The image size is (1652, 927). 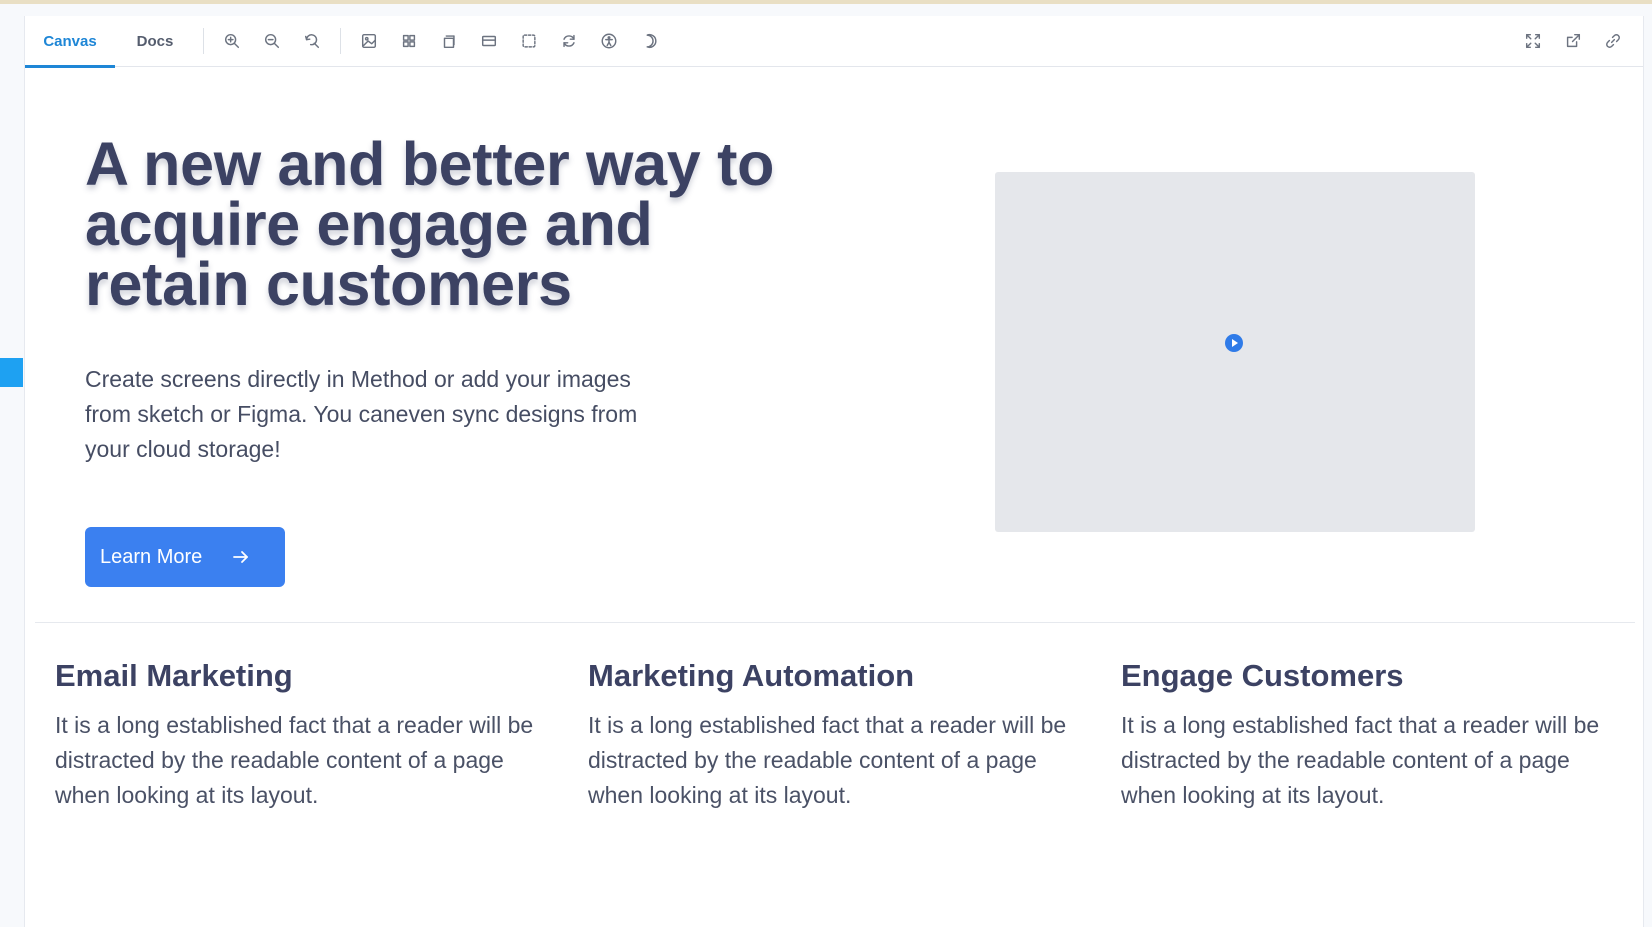 I want to click on zoom-reset-icon, so click(x=312, y=41).